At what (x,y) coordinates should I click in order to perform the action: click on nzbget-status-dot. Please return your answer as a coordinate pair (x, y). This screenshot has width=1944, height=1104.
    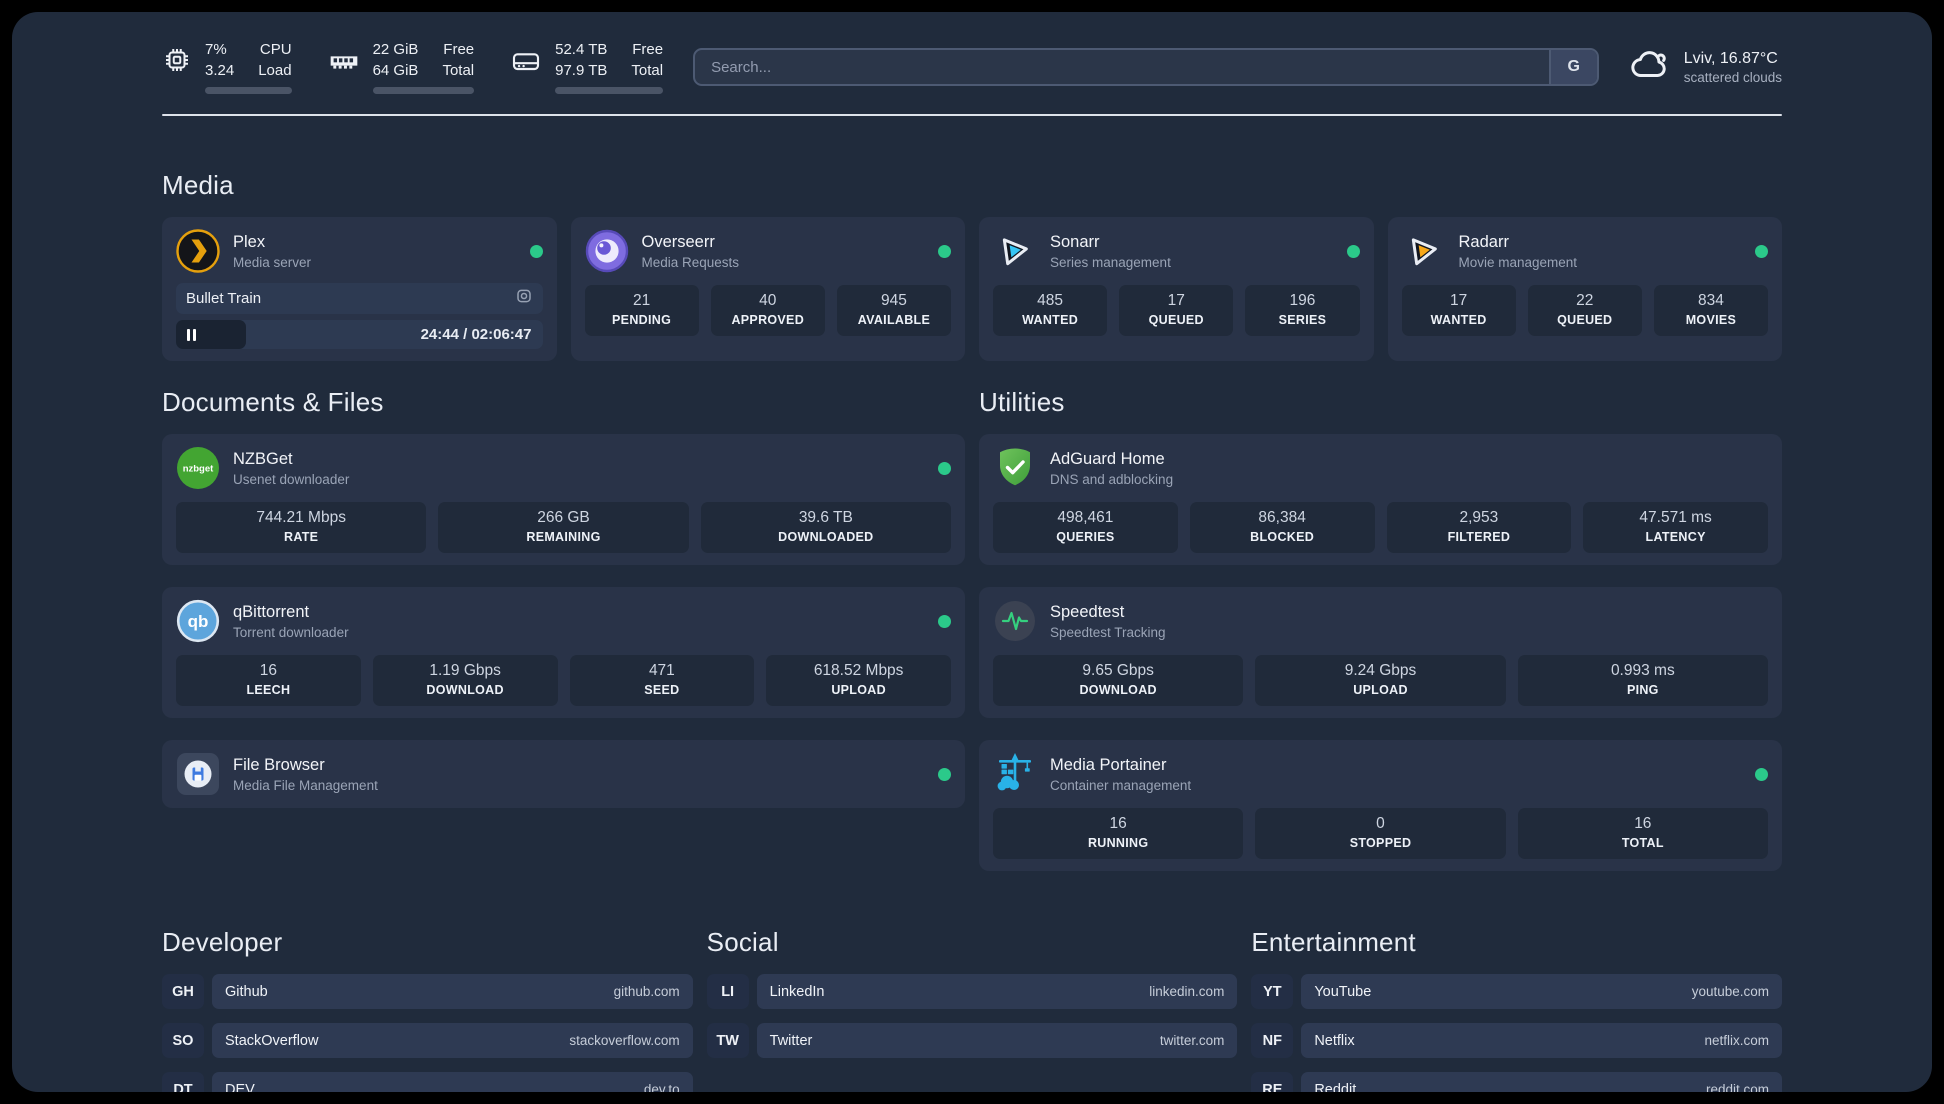
    Looking at the image, I should click on (944, 468).